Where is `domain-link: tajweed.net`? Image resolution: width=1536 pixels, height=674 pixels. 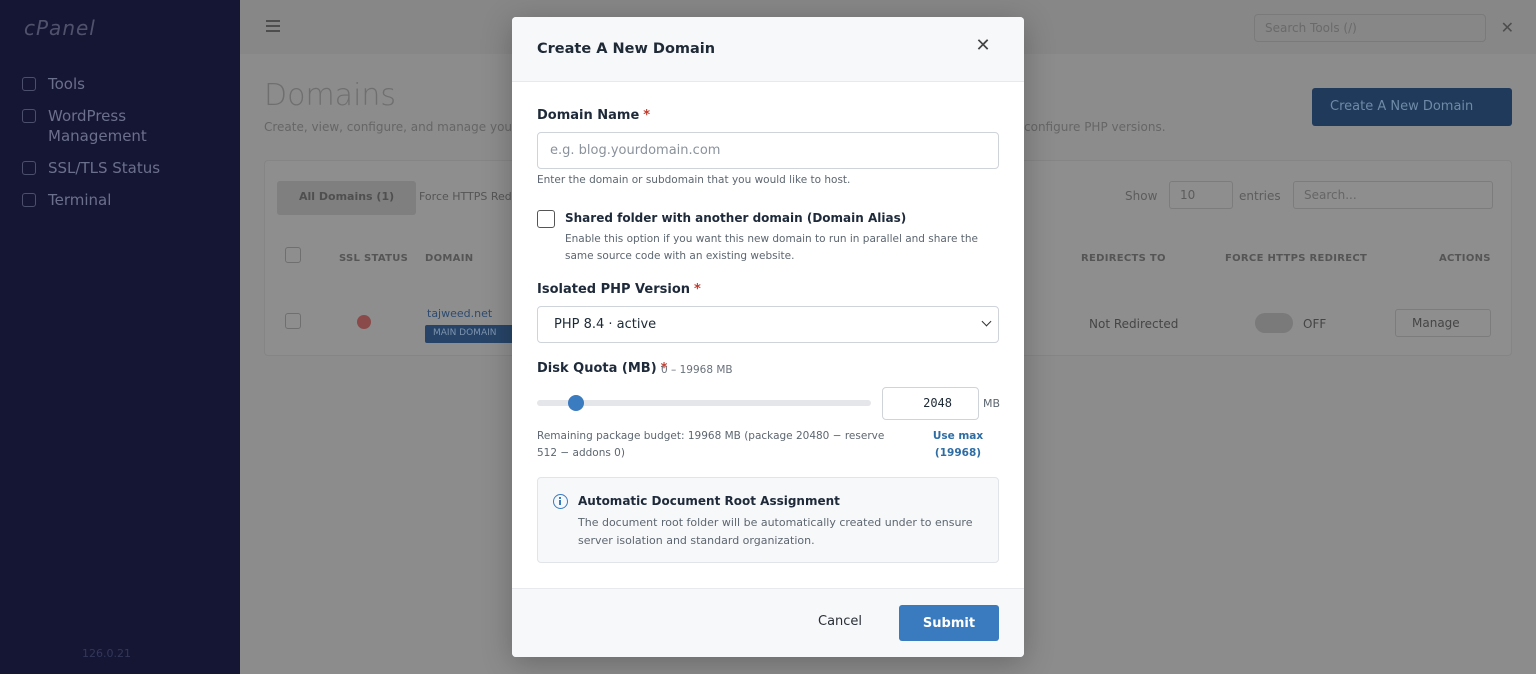 domain-link: tajweed.net is located at coordinates (459, 313).